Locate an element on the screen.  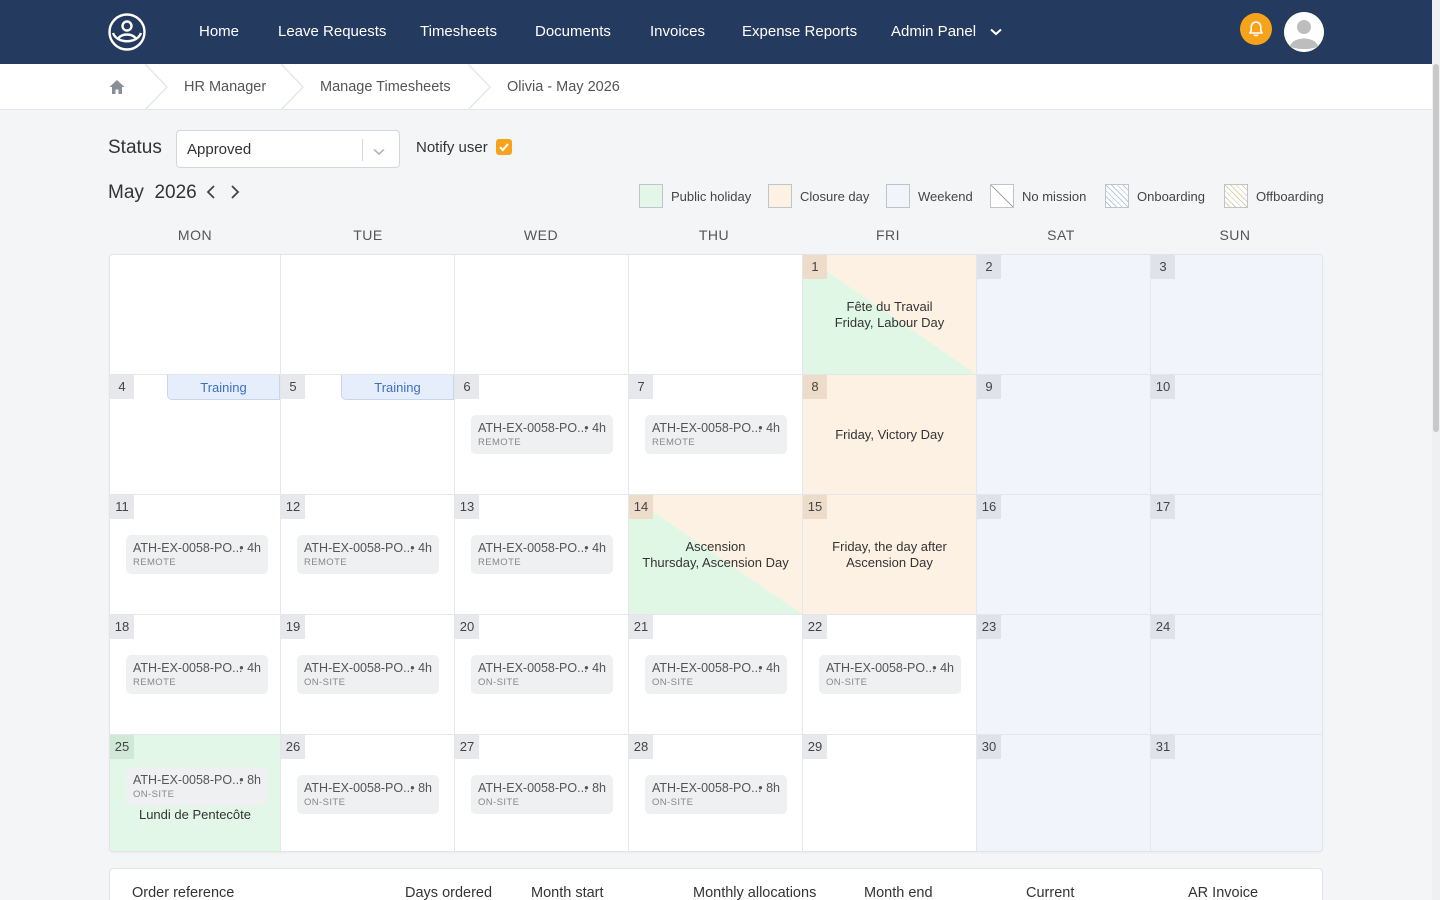
calendar-day-cell: 12 ATH-EX-0058-PO... • 4h REMOTE is located at coordinates (368, 555).